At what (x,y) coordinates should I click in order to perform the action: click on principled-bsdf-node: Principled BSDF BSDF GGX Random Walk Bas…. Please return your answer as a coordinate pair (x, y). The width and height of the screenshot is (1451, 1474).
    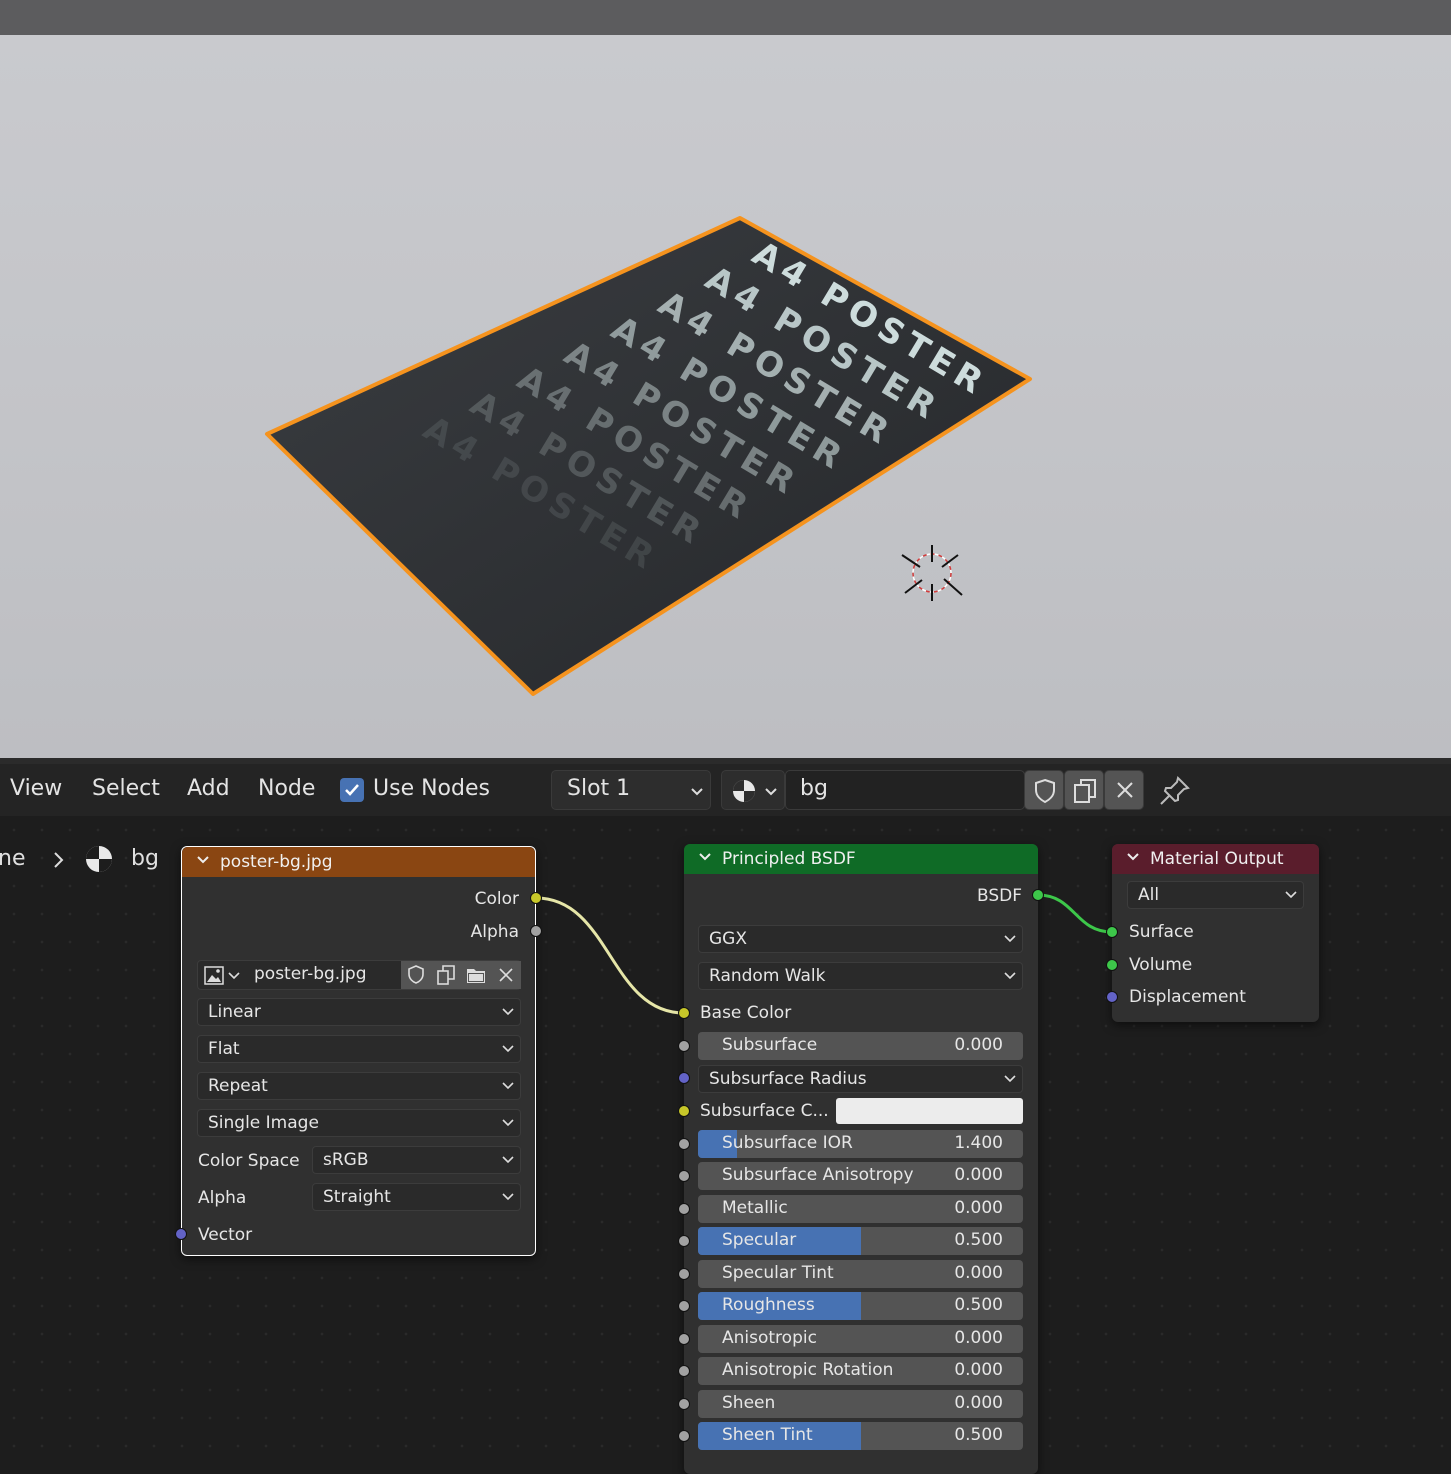
    Looking at the image, I should click on (861, 1159).